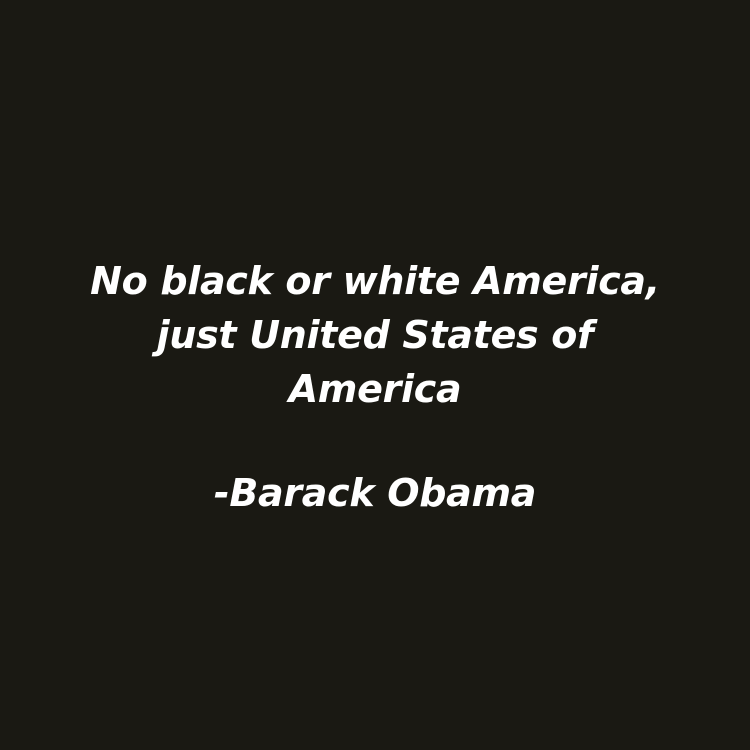 Image resolution: width=750 pixels, height=750 pixels. I want to click on quote-attribution: -Barack Obama, so click(375, 493).